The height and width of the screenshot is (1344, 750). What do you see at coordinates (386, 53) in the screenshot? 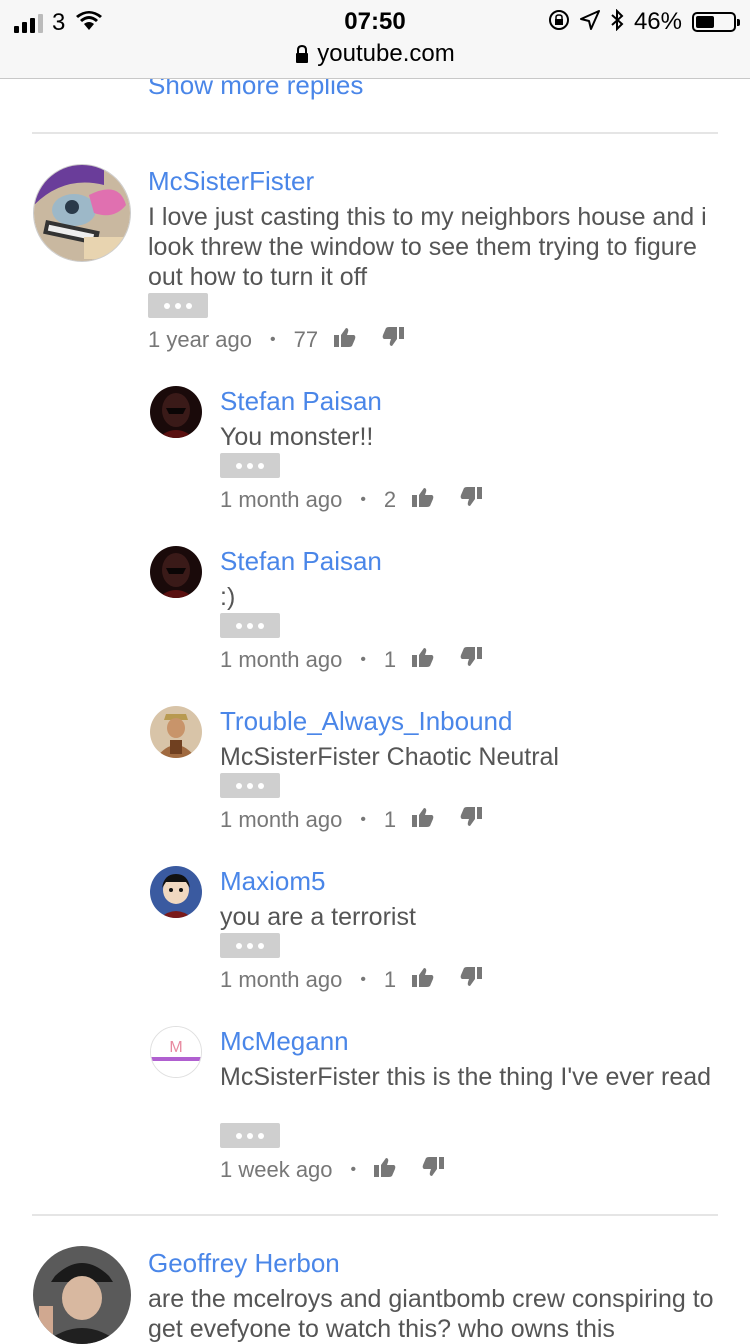
I see `url-text: youtube.com` at bounding box center [386, 53].